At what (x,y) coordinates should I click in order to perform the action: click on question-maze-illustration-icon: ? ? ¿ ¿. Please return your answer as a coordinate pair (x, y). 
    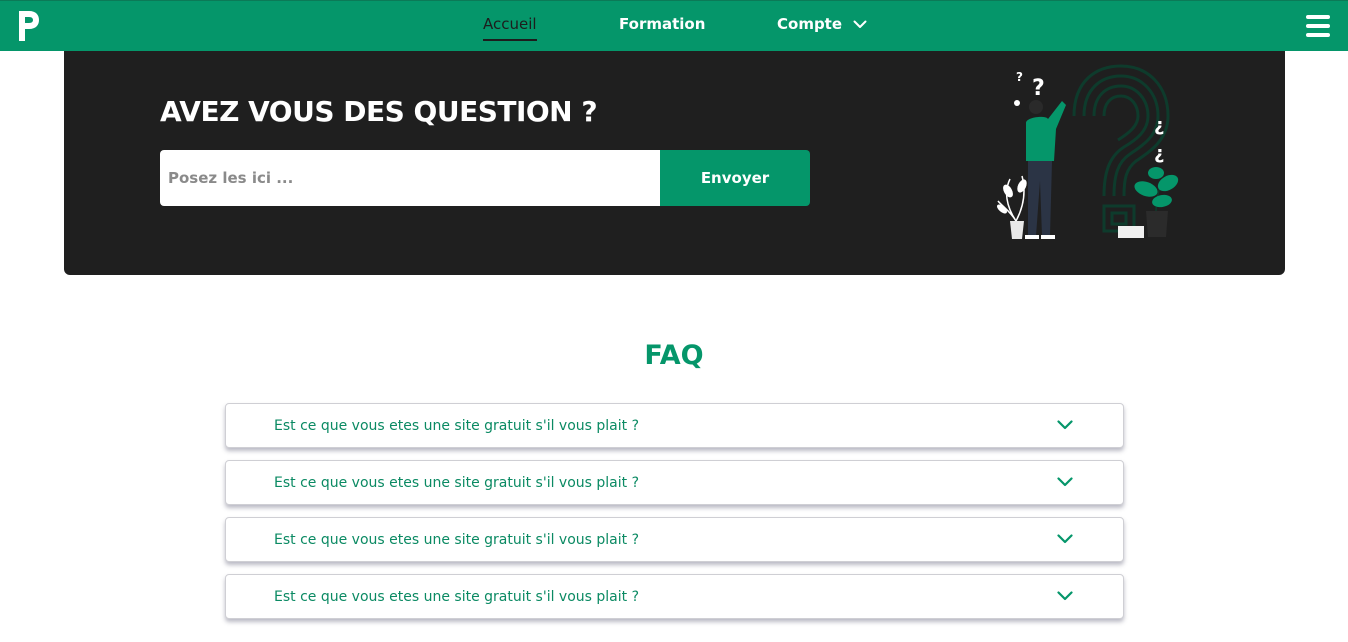
    Looking at the image, I should click on (1088, 151).